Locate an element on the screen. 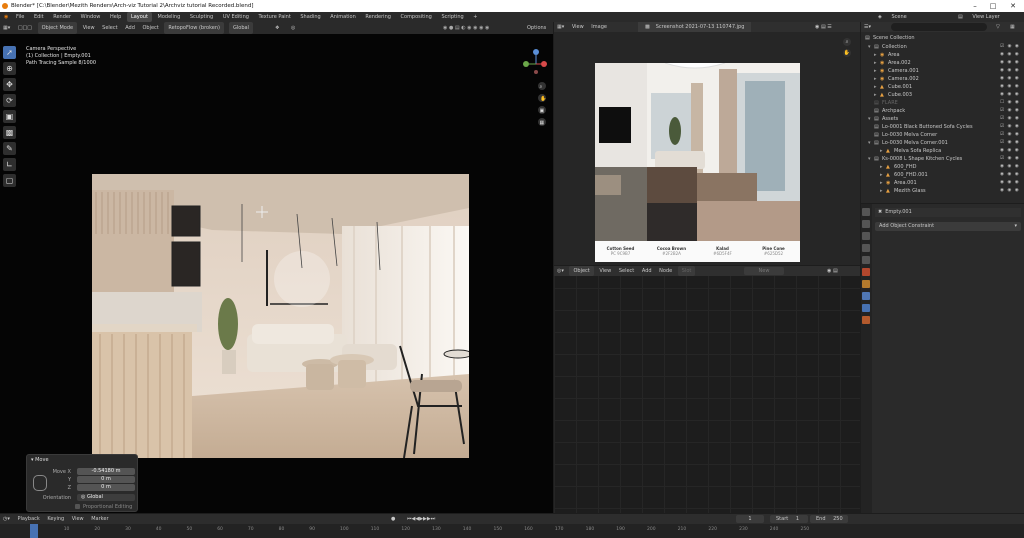  maximize-icon: □ is located at coordinates (993, 6).